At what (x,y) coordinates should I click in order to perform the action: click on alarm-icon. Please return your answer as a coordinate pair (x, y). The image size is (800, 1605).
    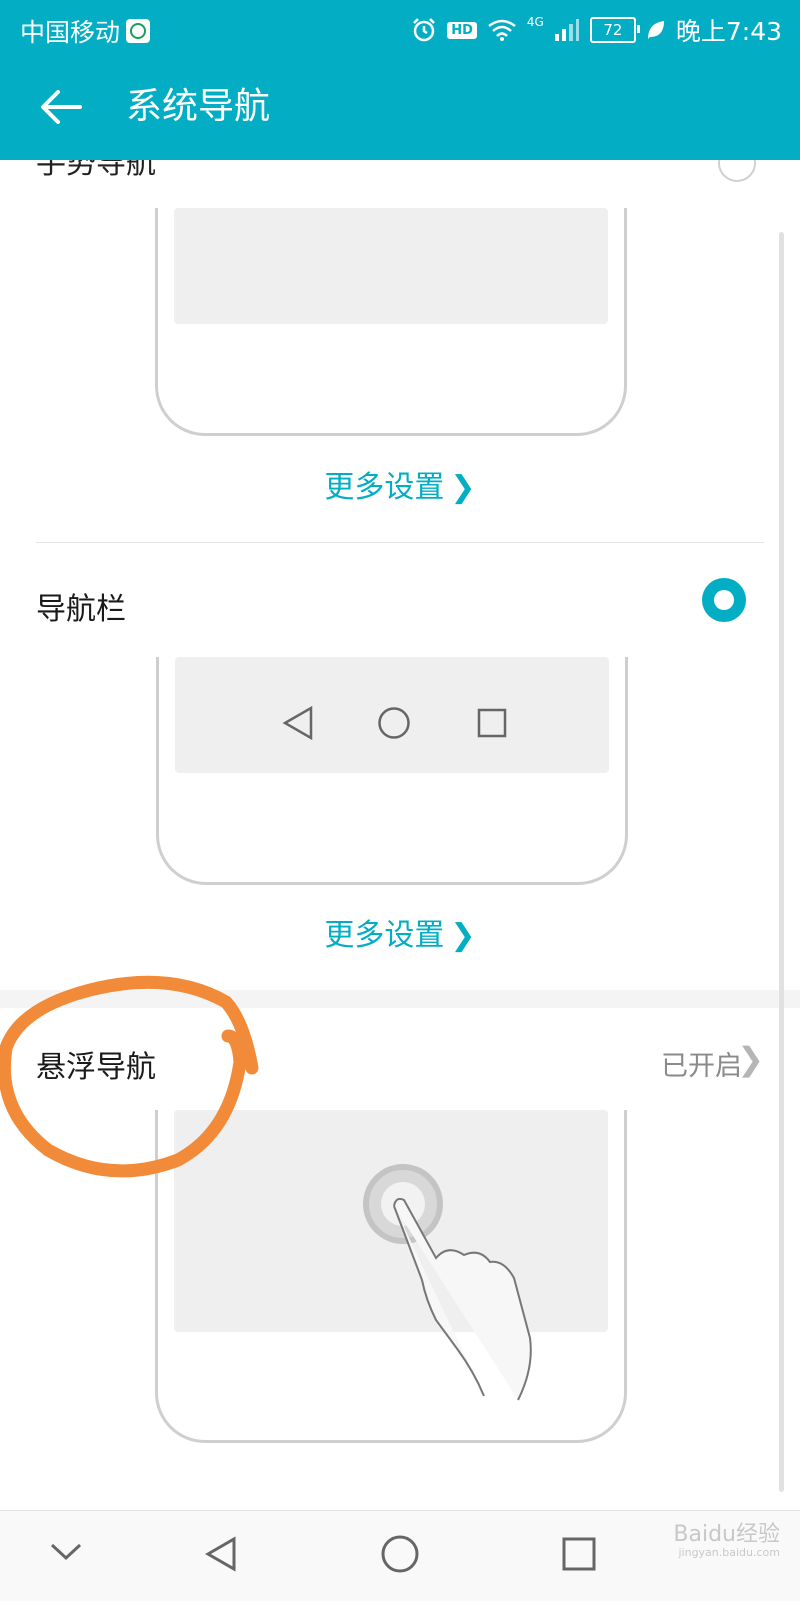
    Looking at the image, I should click on (424, 30).